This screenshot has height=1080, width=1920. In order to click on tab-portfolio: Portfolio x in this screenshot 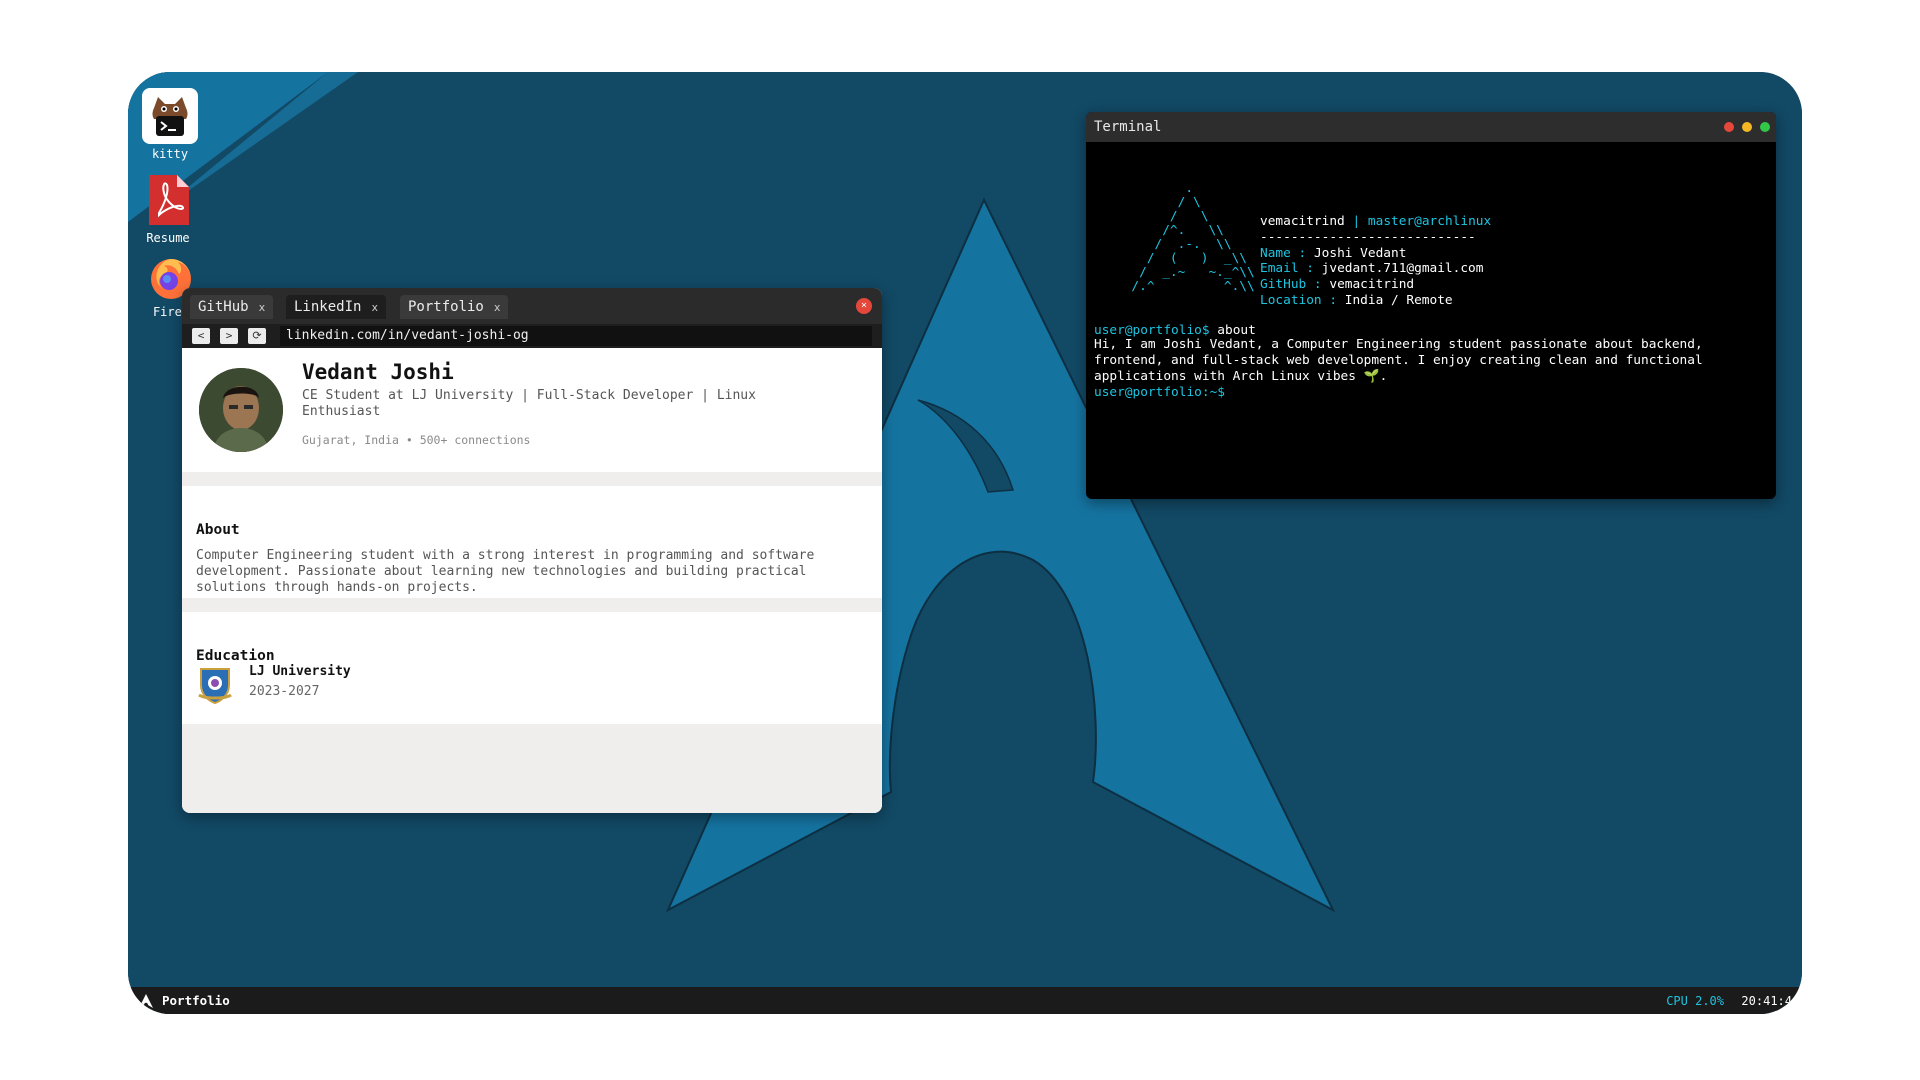, I will do `click(454, 307)`.